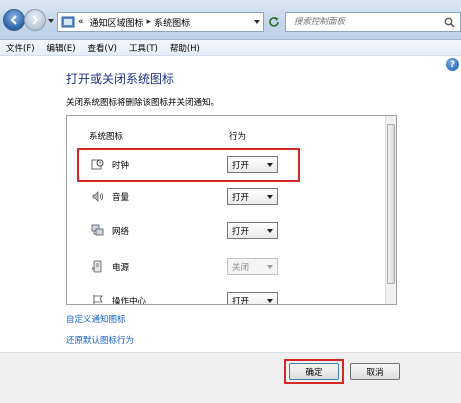 Image resolution: width=461 pixels, height=403 pixels. I want to click on breadcrumb-notification-icons: 通知区域图标, so click(117, 22).